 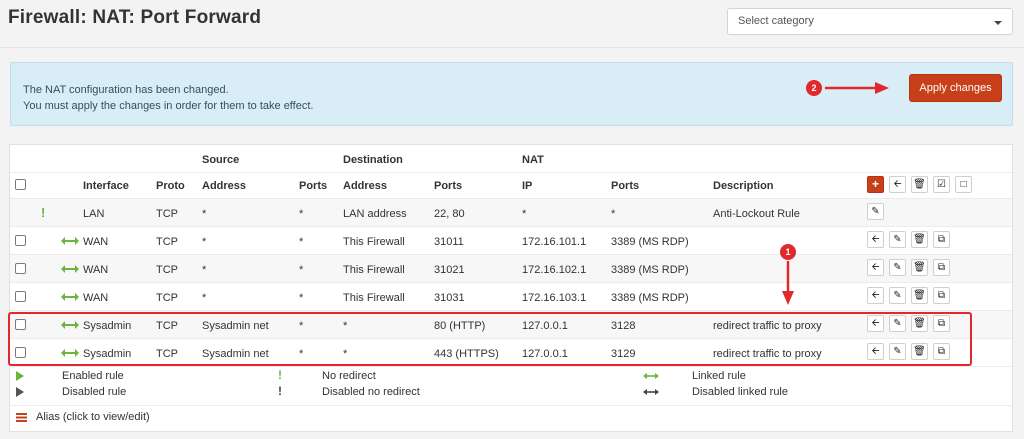 I want to click on apply-changes-button: Apply changes, so click(x=955, y=88).